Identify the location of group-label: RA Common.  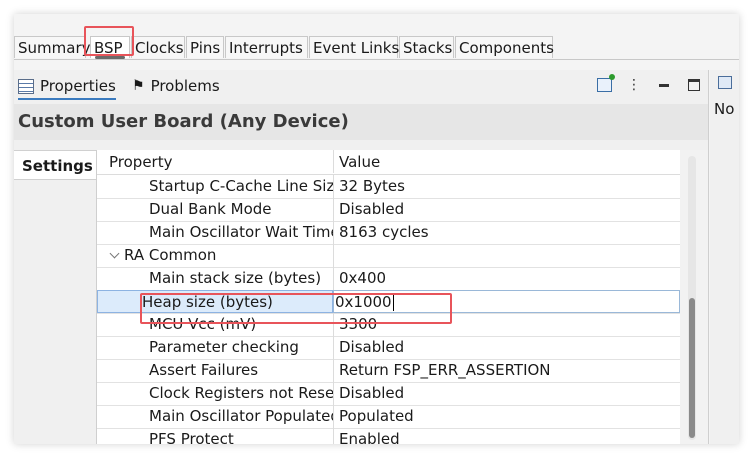
(170, 255).